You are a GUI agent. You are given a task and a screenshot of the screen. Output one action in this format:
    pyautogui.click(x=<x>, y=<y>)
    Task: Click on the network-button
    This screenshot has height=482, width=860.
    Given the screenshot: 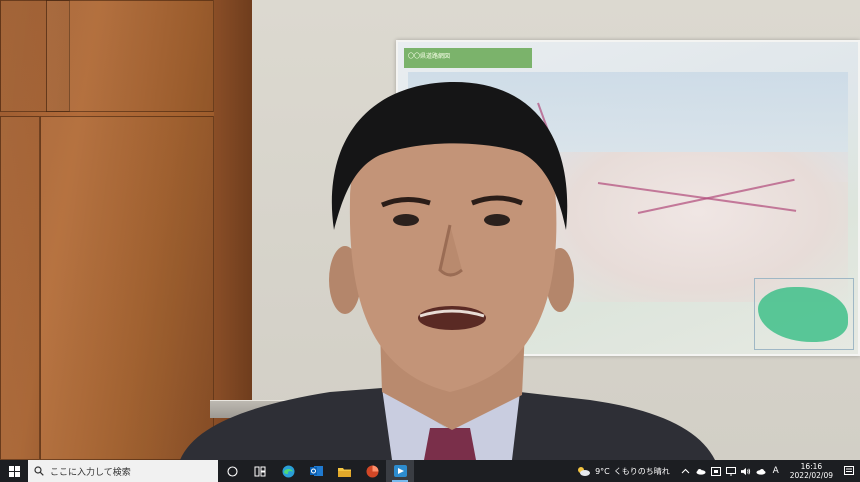 What is the action you would take?
    pyautogui.click(x=730, y=471)
    